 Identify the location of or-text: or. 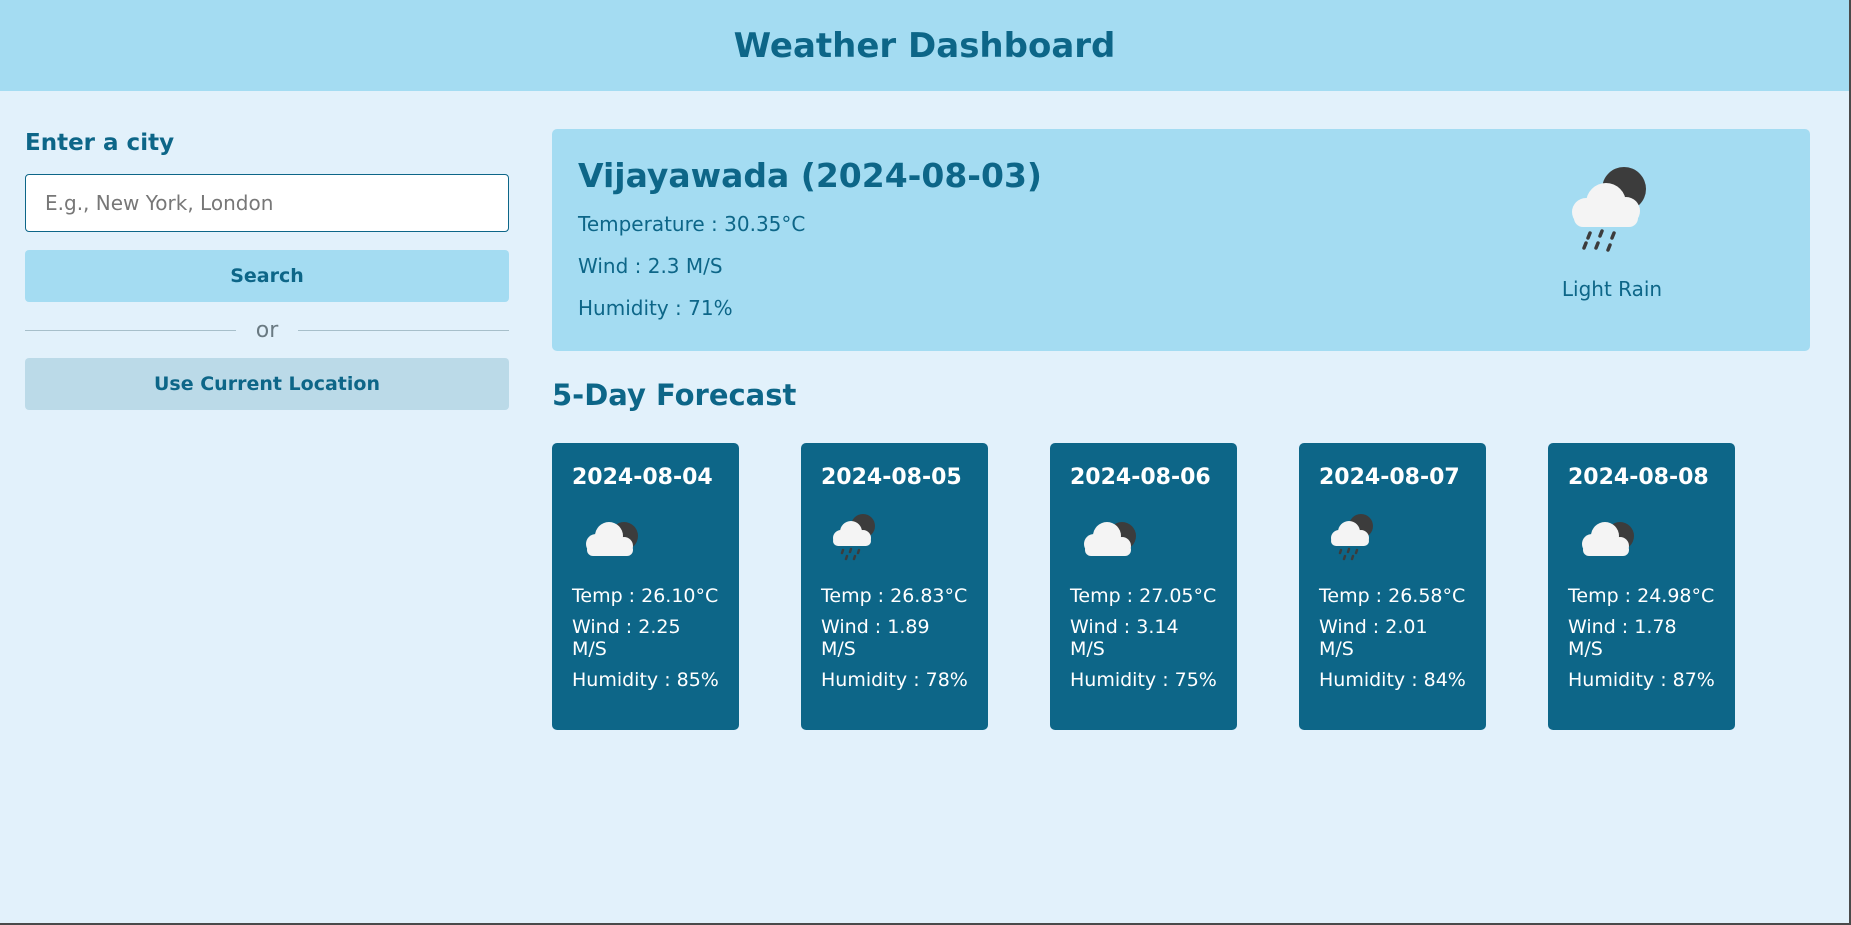
(267, 330).